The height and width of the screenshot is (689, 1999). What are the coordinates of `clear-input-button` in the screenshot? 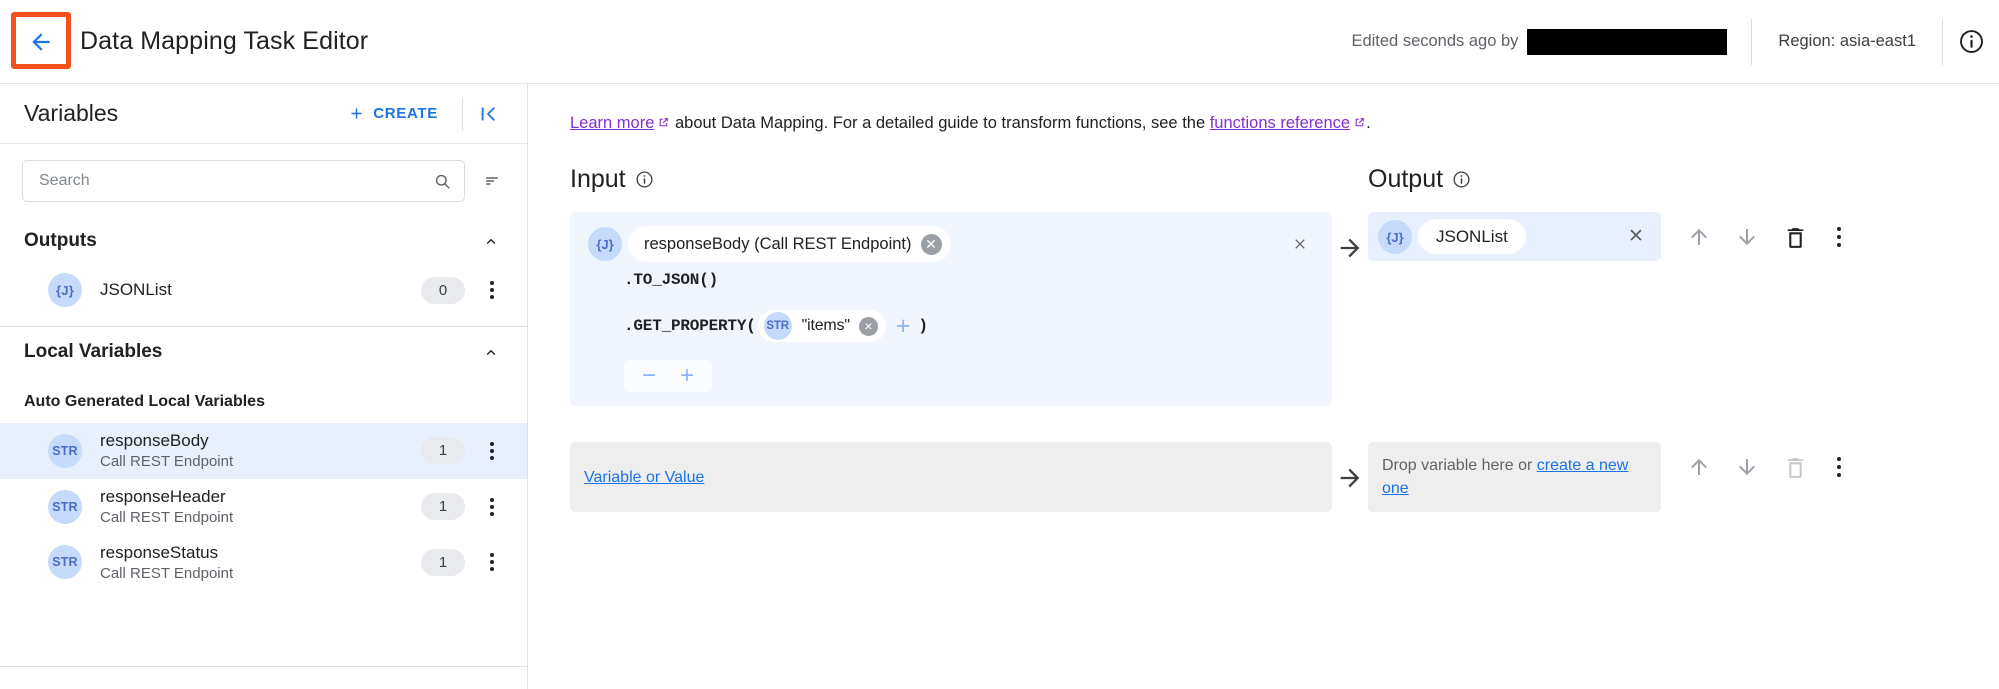 It's located at (1300, 244).